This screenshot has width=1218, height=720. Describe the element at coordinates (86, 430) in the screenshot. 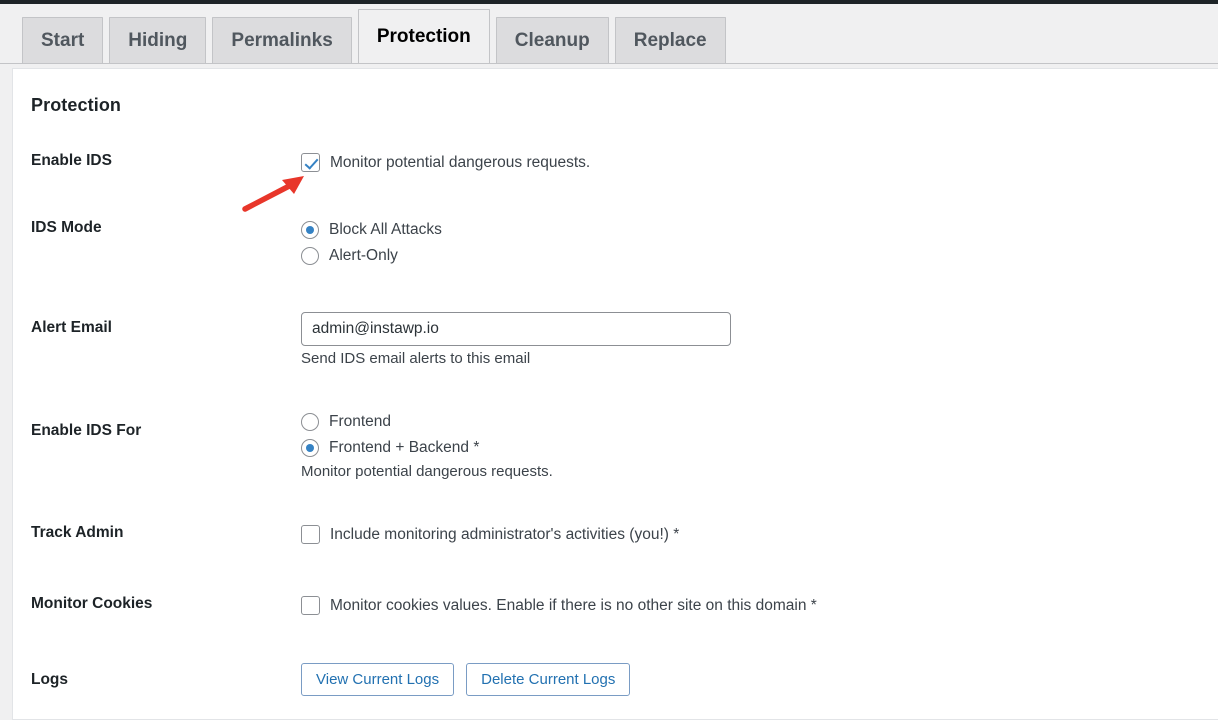

I see `row-label: Enable IDS For` at that location.